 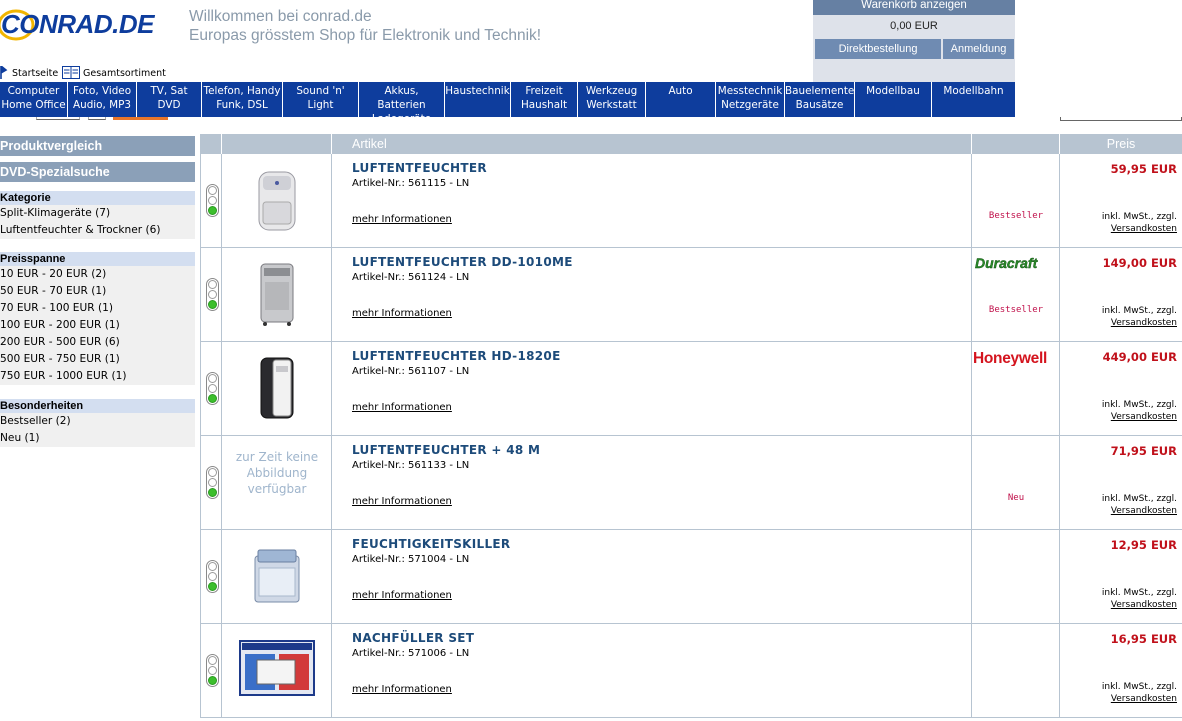 I want to click on product-image, so click(x=277, y=388).